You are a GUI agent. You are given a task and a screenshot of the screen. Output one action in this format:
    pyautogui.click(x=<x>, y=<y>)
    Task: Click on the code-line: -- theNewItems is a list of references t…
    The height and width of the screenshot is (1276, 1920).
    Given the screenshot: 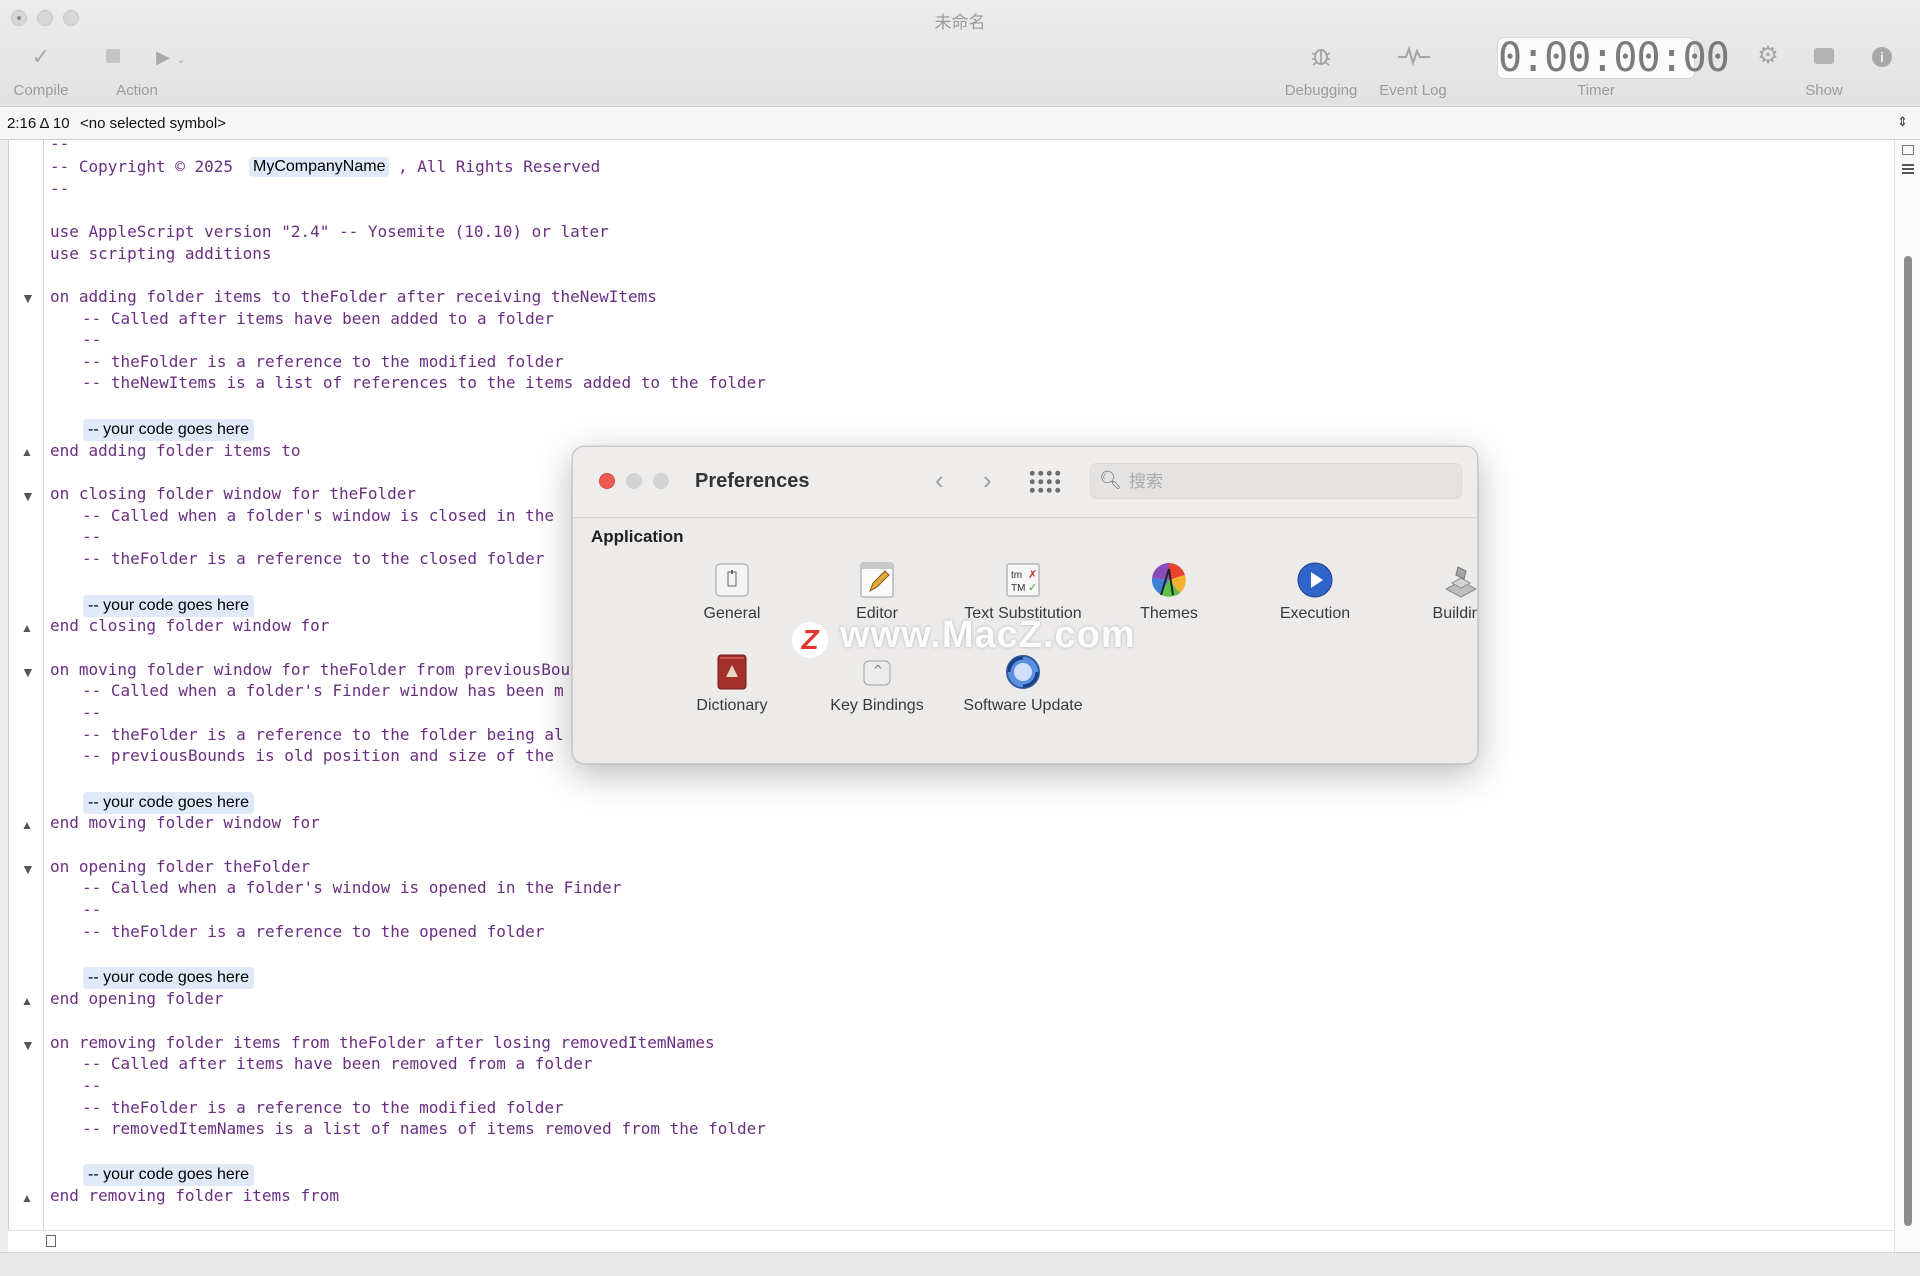 What is the action you would take?
    pyautogui.click(x=424, y=382)
    